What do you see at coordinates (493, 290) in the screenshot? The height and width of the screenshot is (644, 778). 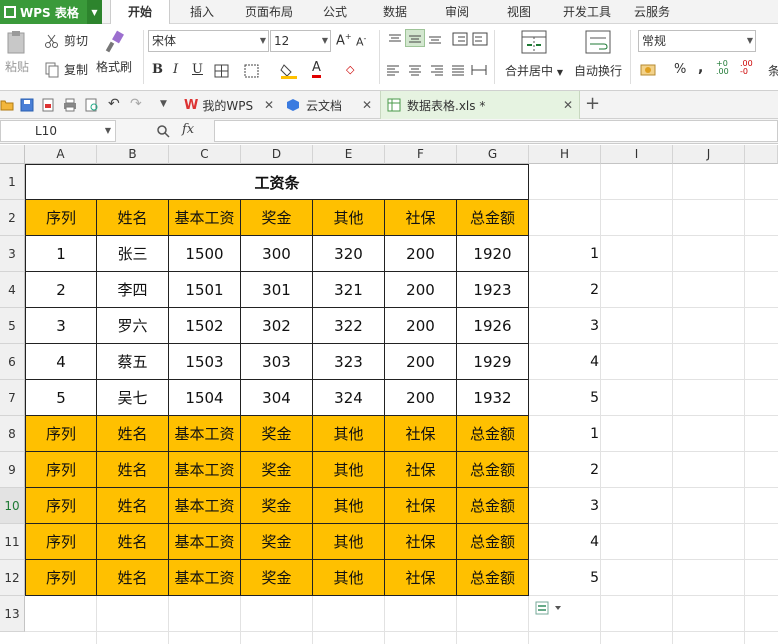 I see `data-cell: 1923` at bounding box center [493, 290].